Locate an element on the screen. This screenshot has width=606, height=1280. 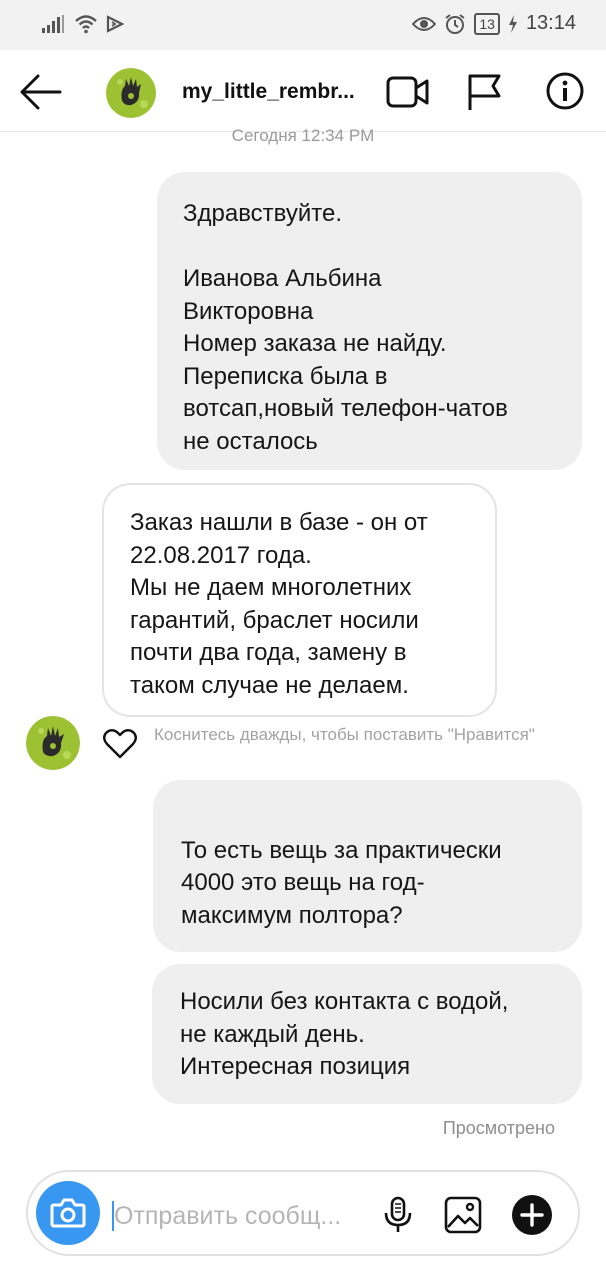
back-arrow-icon is located at coordinates (40, 92).